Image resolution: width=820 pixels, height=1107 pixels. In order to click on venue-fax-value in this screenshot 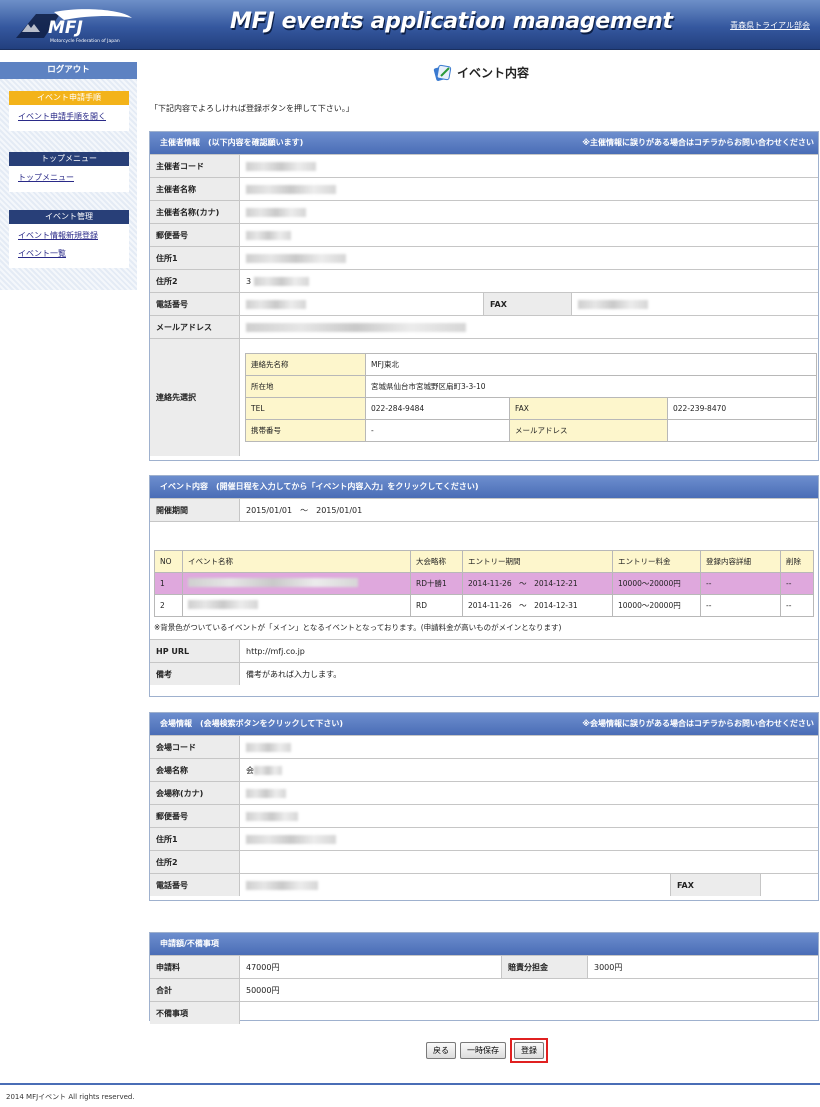, I will do `click(789, 885)`.